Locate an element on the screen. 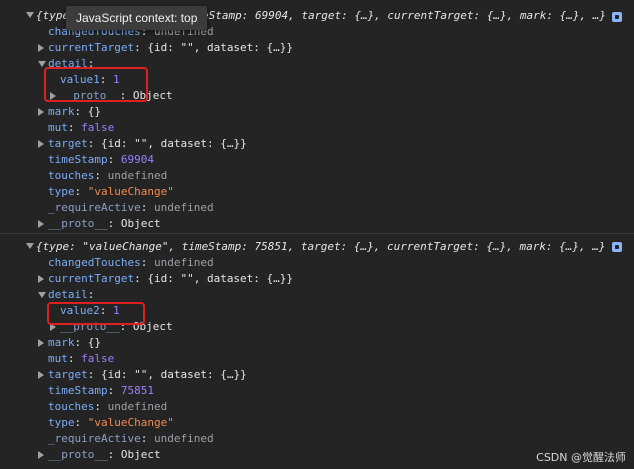 The width and height of the screenshot is (634, 469). prop-key: changedTouches is located at coordinates (94, 262).